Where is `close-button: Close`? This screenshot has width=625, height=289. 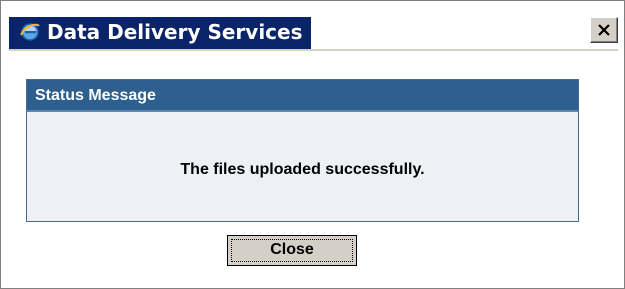 close-button: Close is located at coordinates (292, 250).